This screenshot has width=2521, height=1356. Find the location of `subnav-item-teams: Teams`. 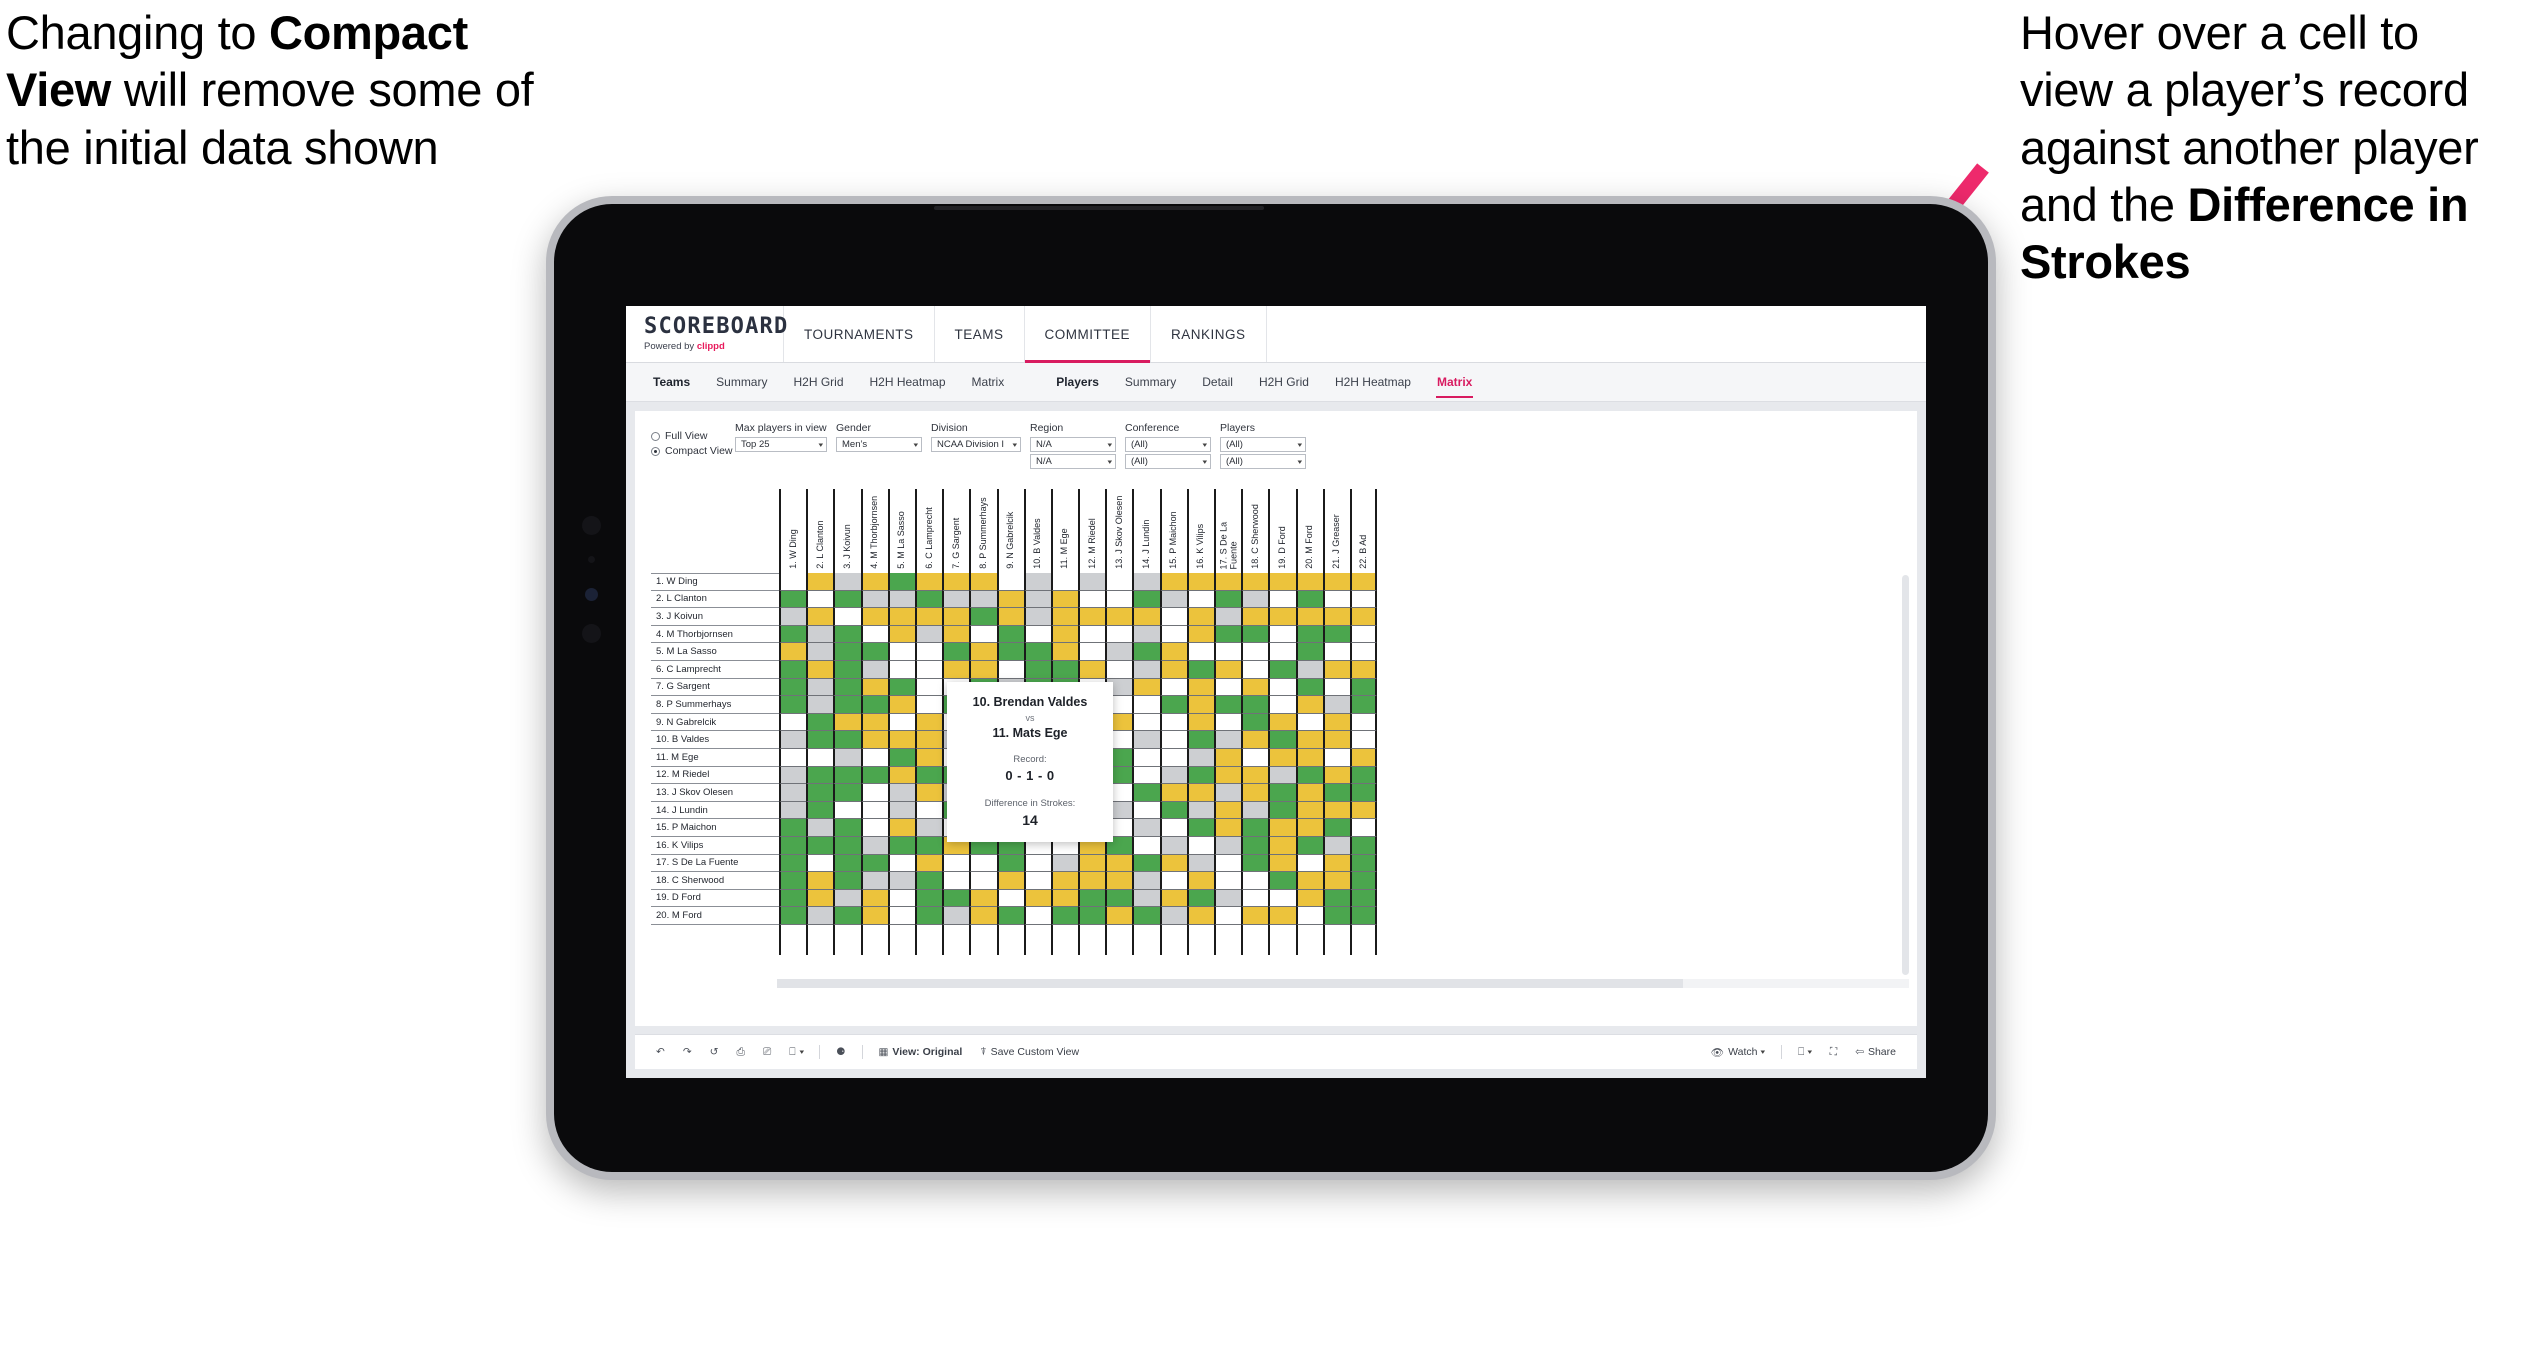

subnav-item-teams: Teams is located at coordinates (671, 382).